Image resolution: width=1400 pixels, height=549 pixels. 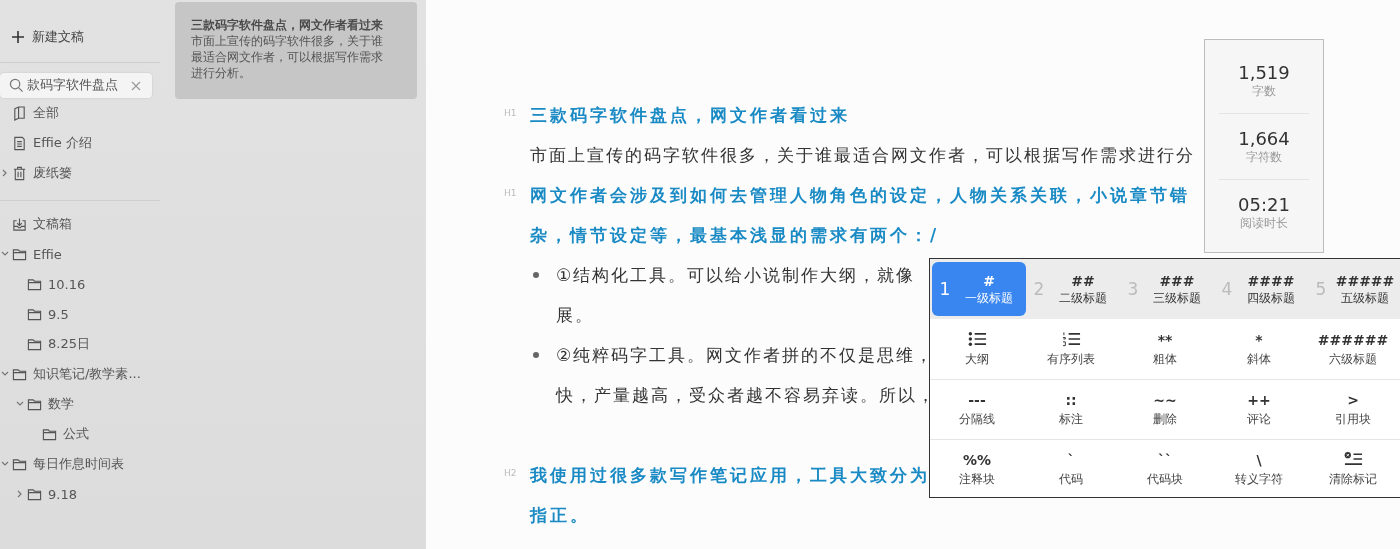 I want to click on stat-label: 字符数, so click(x=1264, y=157).